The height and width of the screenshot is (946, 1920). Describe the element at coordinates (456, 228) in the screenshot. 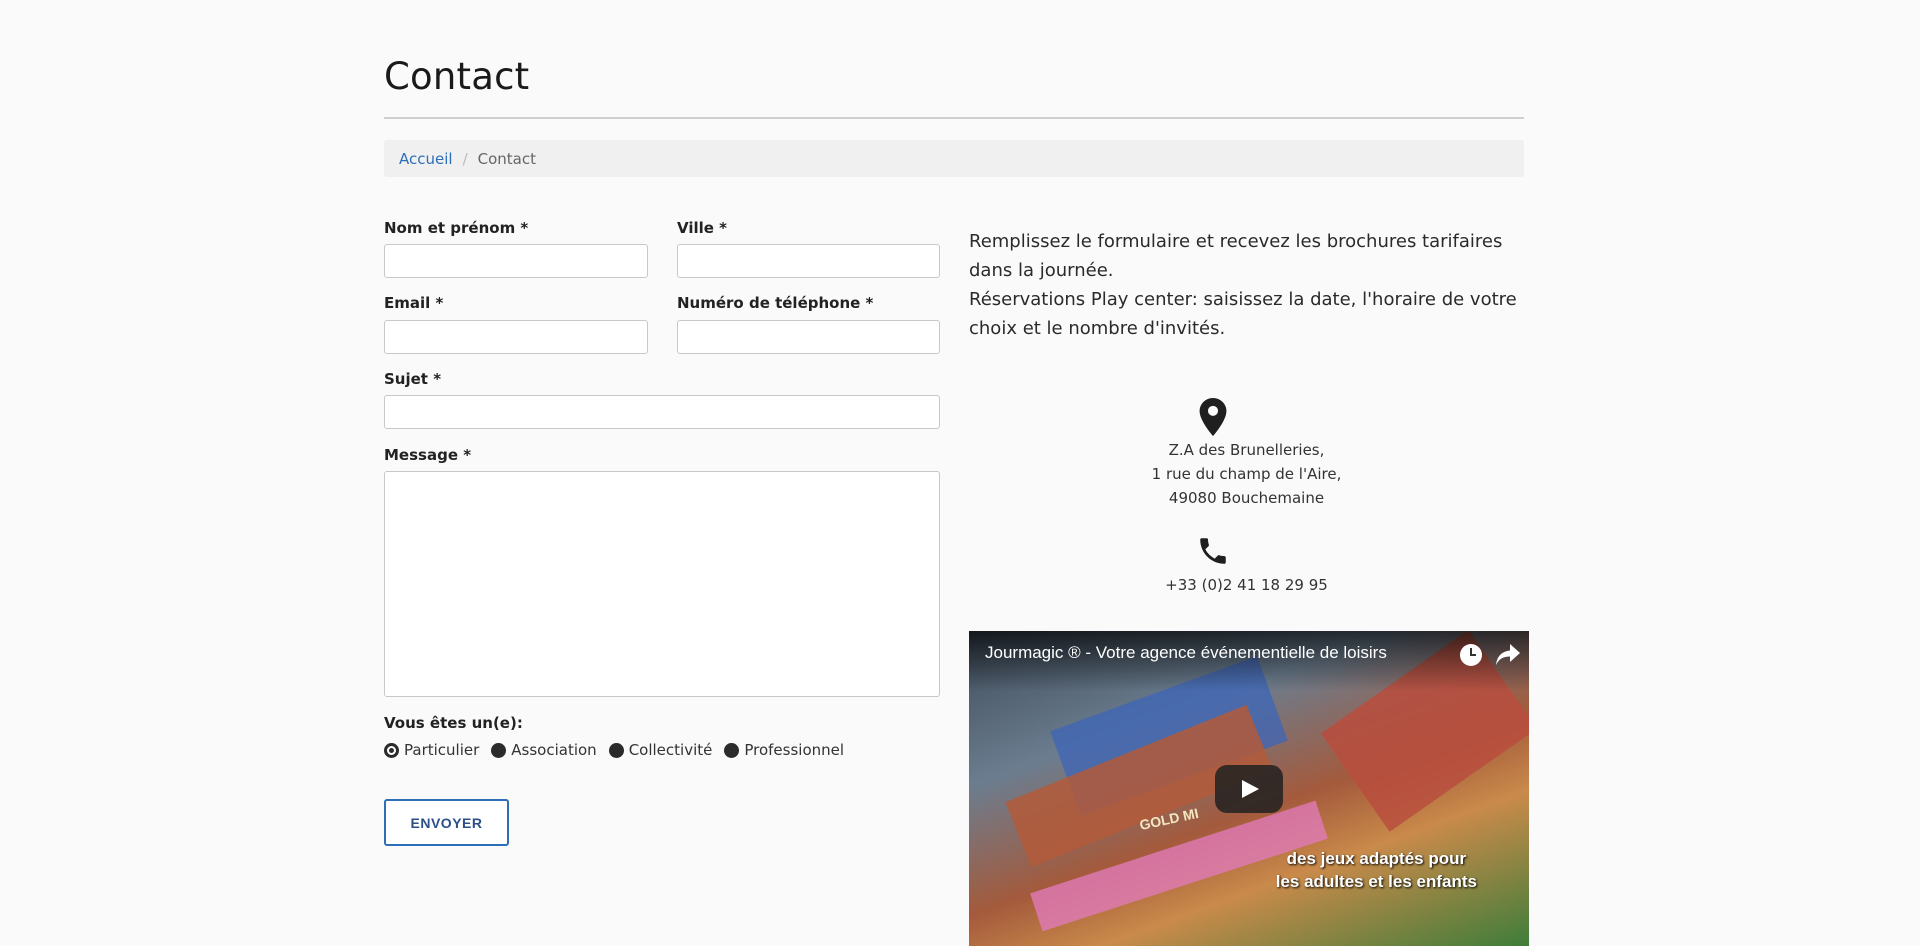

I see `name-label: Nom et prénom *` at that location.